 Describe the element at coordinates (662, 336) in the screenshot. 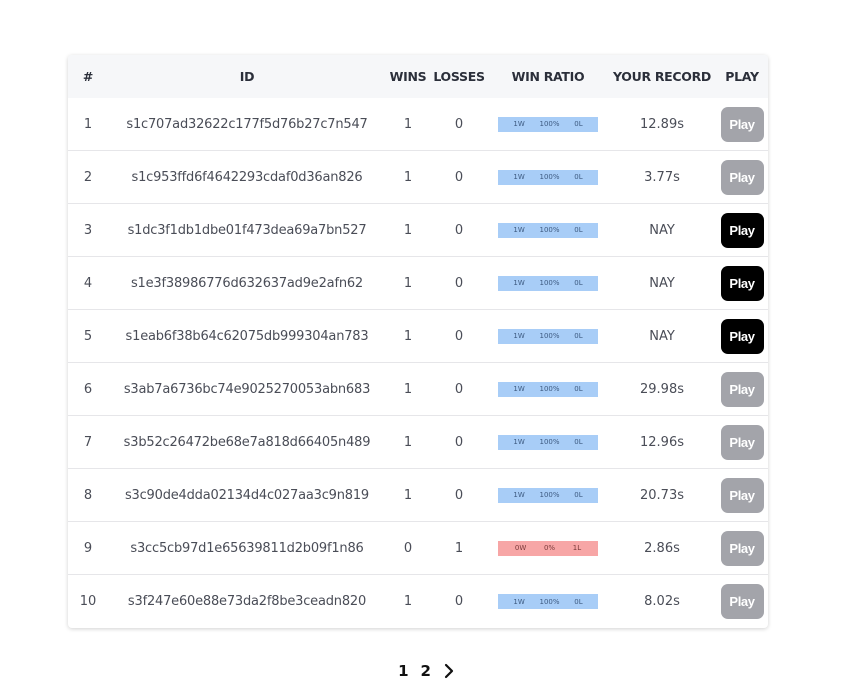

I see `row-record: NAY` at that location.